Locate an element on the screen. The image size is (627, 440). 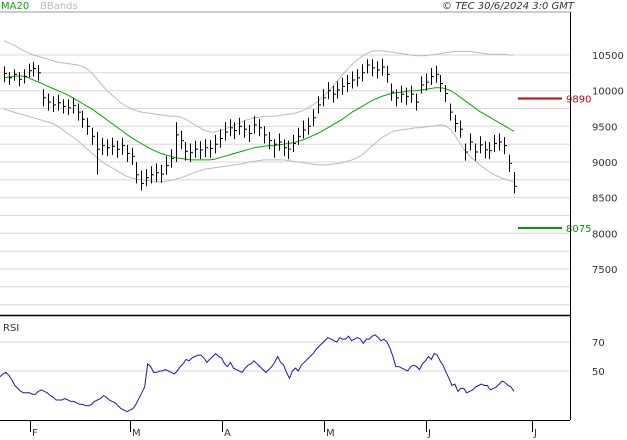
x-axis-label: A is located at coordinates (227, 433).